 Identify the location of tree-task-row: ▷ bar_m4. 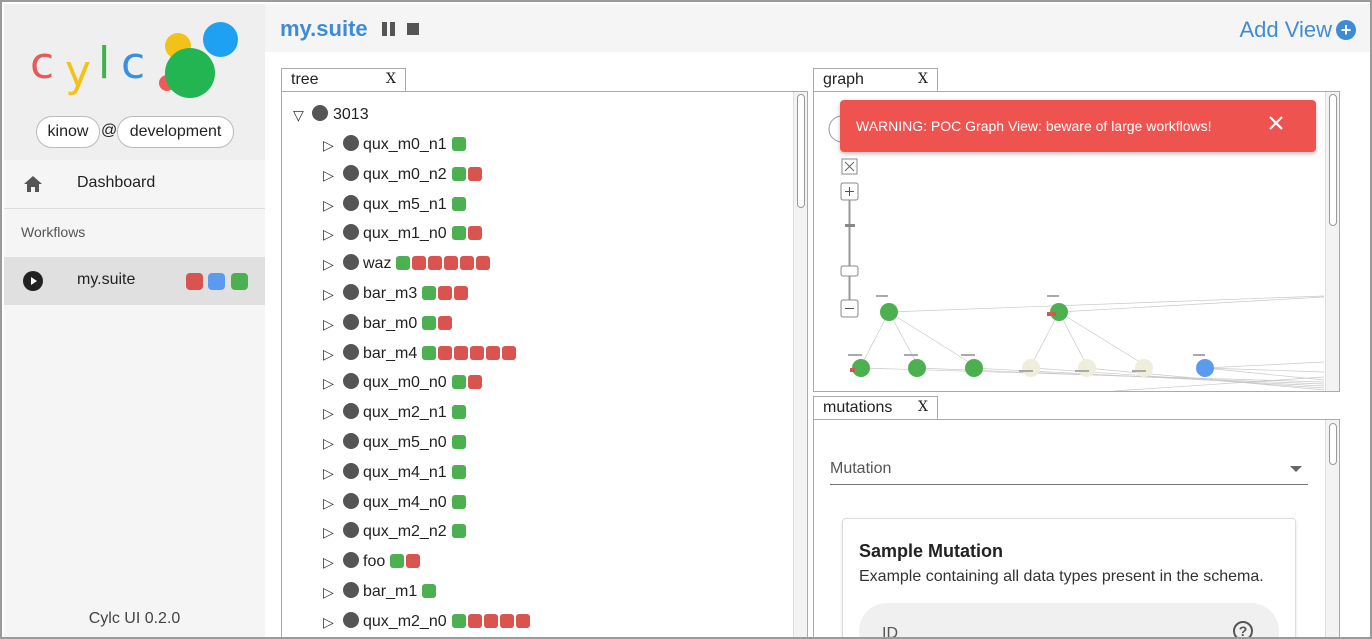
(553, 355).